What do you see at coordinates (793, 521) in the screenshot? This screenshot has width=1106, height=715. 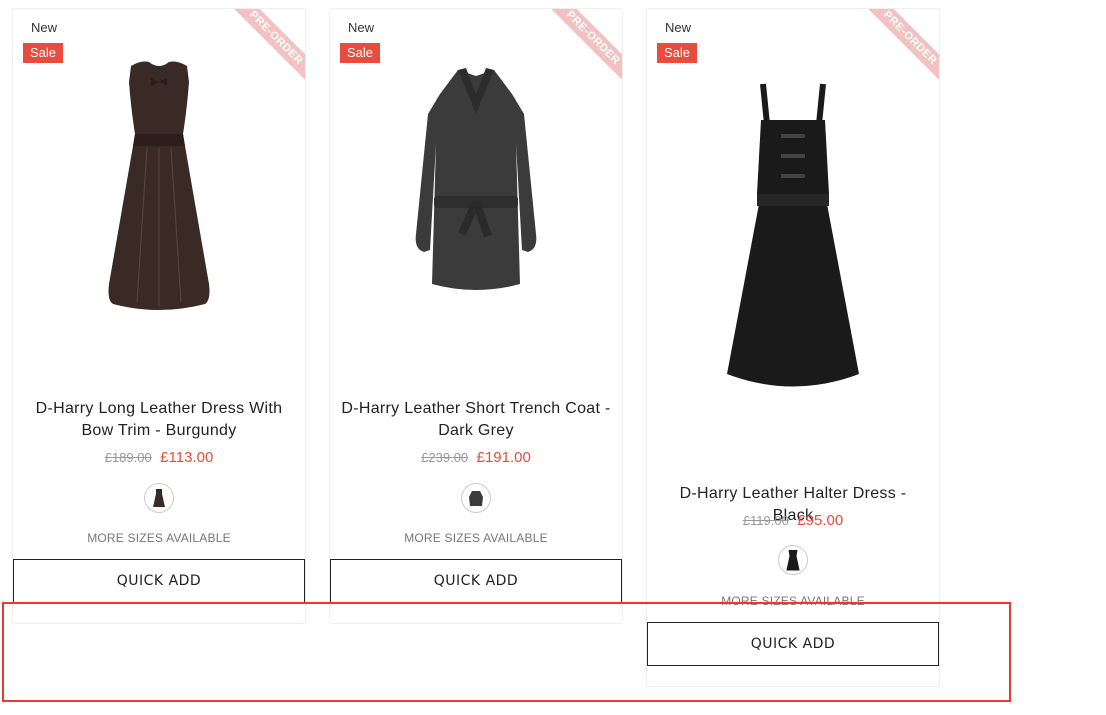 I see `price-row: £119.00 £95.00` at bounding box center [793, 521].